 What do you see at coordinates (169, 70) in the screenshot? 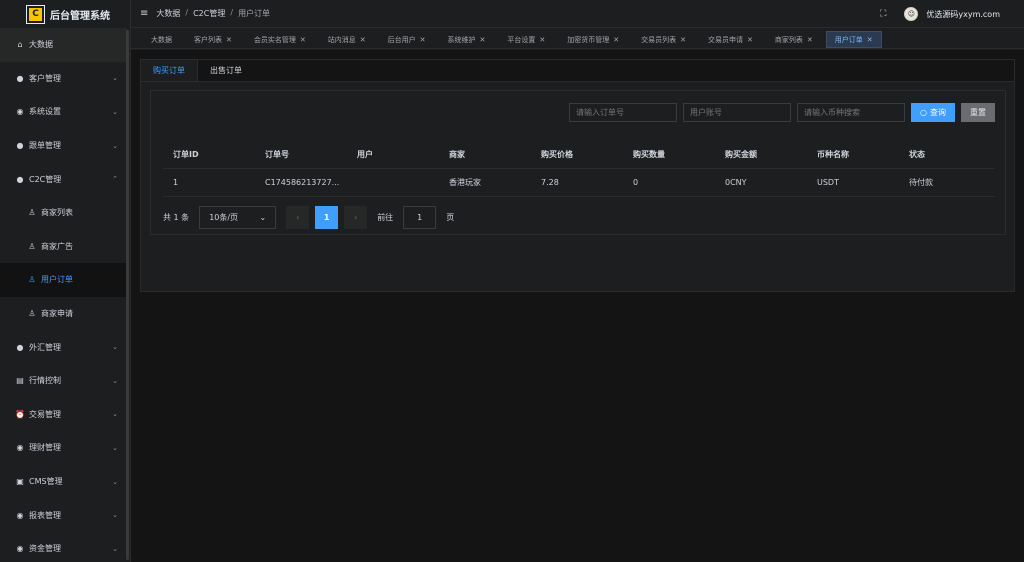
I see `tab-buy-orders: 购买订单` at bounding box center [169, 70].